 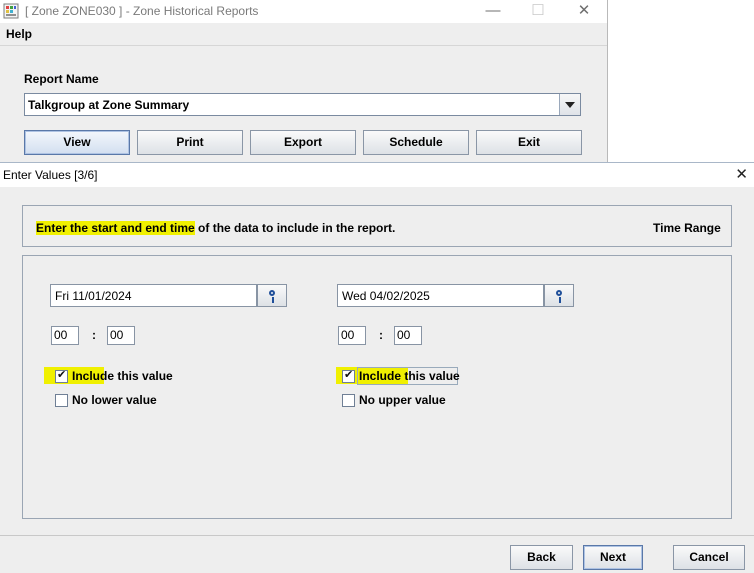 I want to click on no-upper-value-checkbox, so click(x=348, y=400).